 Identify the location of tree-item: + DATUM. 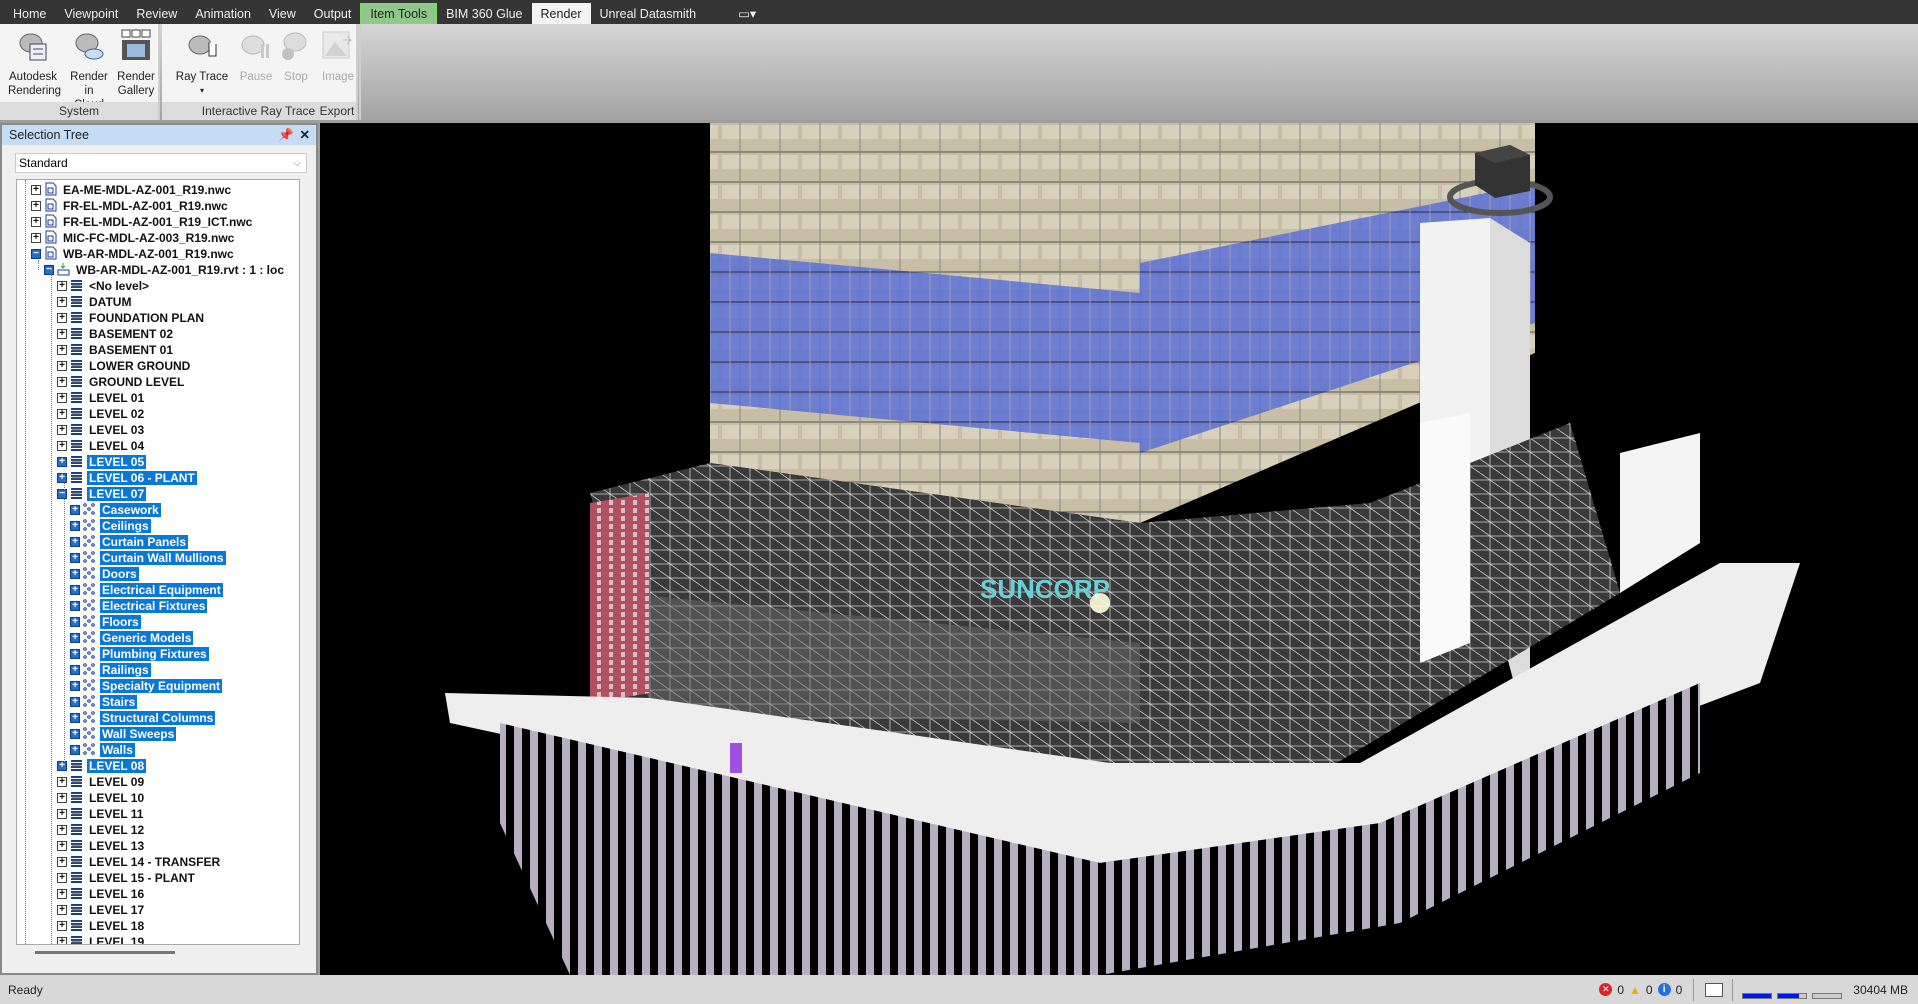
(95, 302).